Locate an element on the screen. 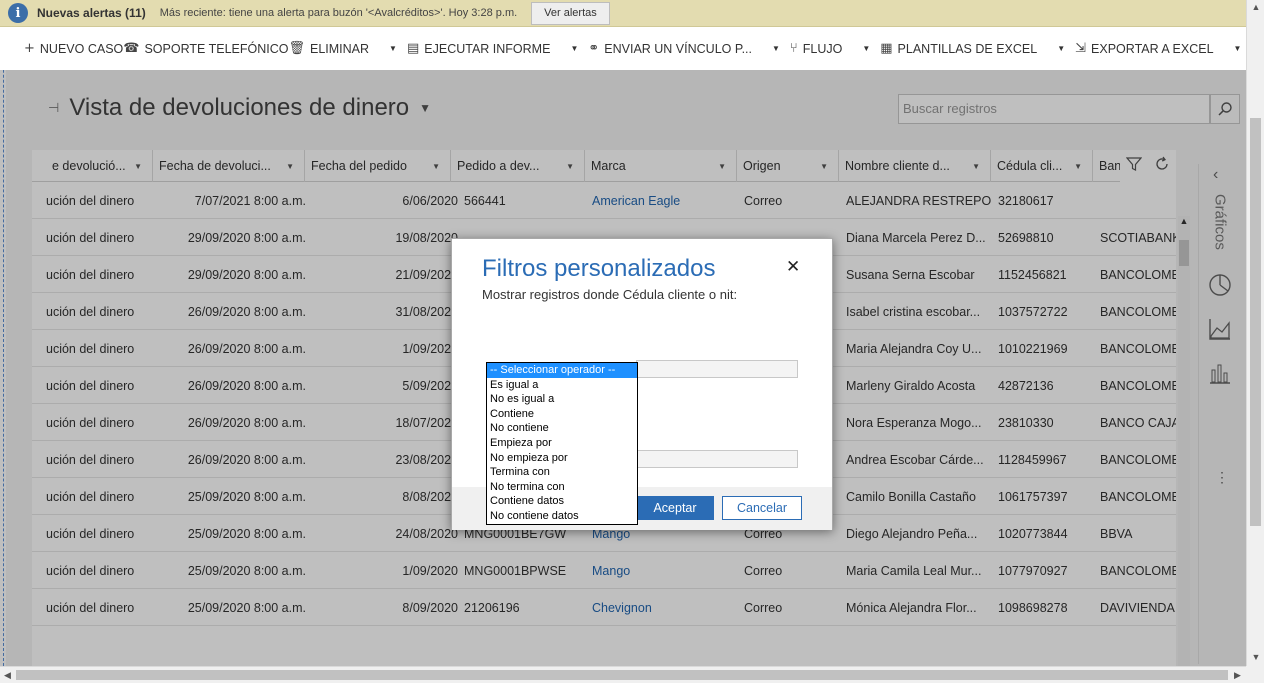 The image size is (1264, 683). window-hscroll-thumb is located at coordinates (622, 675).